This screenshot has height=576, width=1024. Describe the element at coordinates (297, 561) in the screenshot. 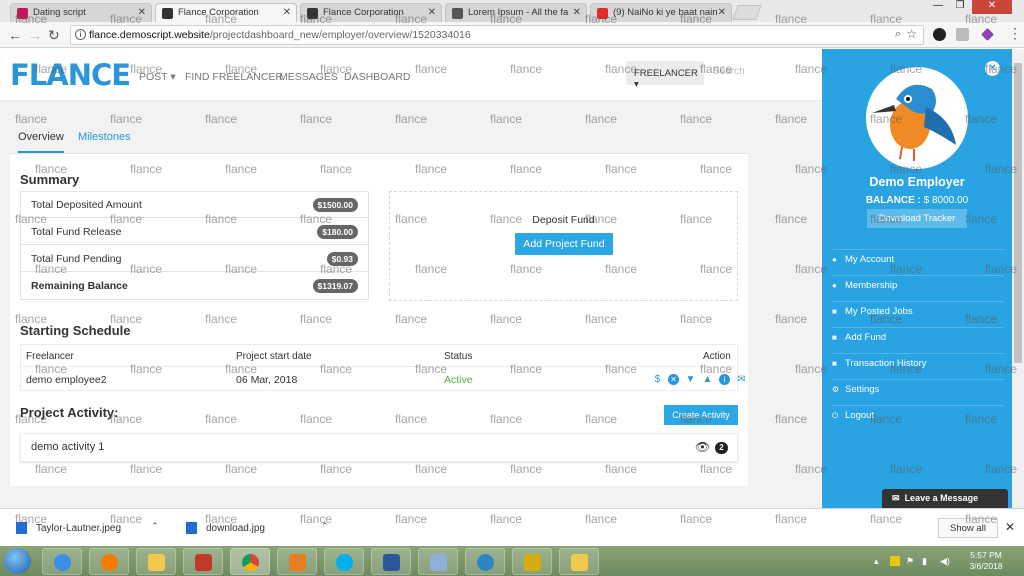

I see `taskbar-media` at that location.